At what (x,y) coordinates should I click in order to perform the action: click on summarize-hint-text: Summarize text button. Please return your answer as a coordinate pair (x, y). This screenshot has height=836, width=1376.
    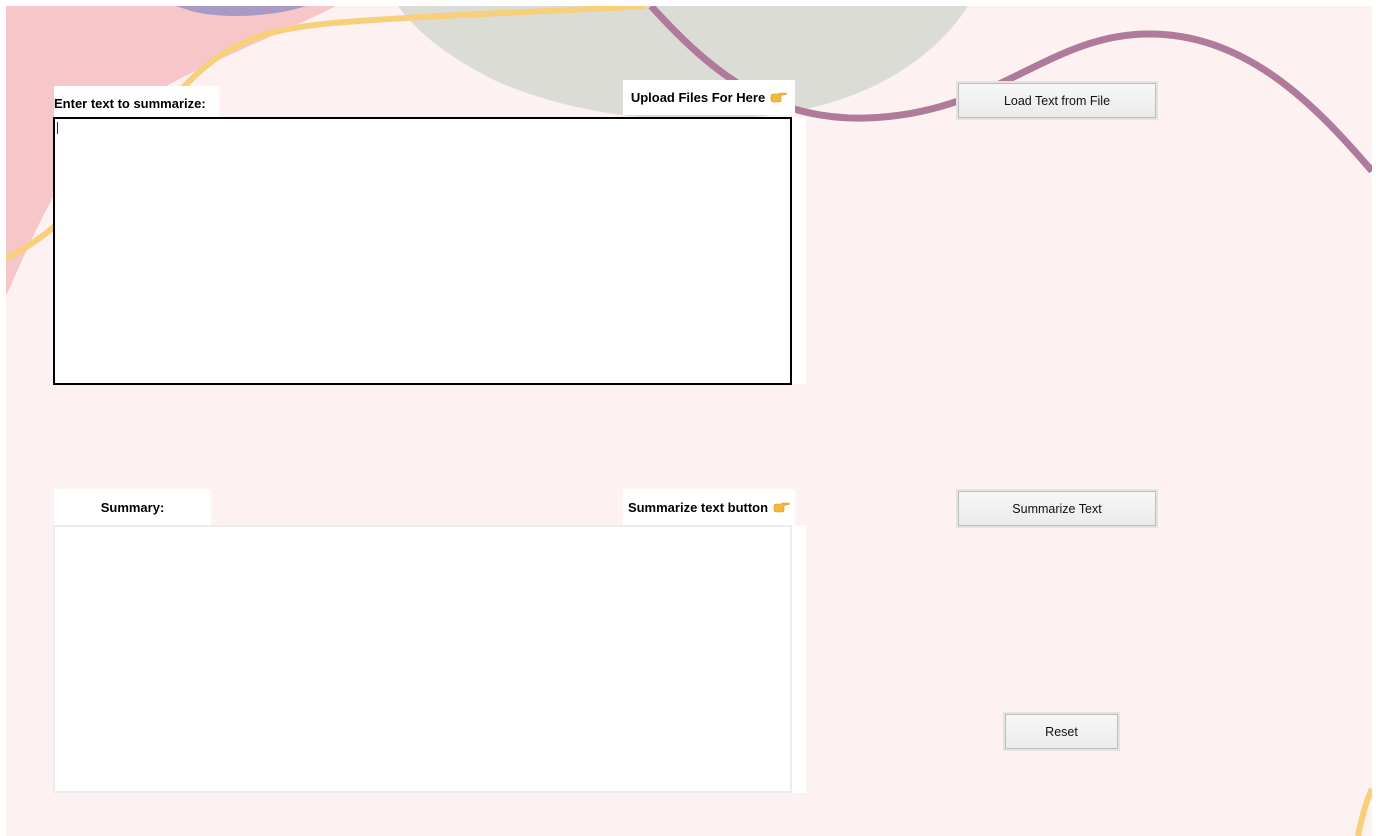
    Looking at the image, I should click on (698, 507).